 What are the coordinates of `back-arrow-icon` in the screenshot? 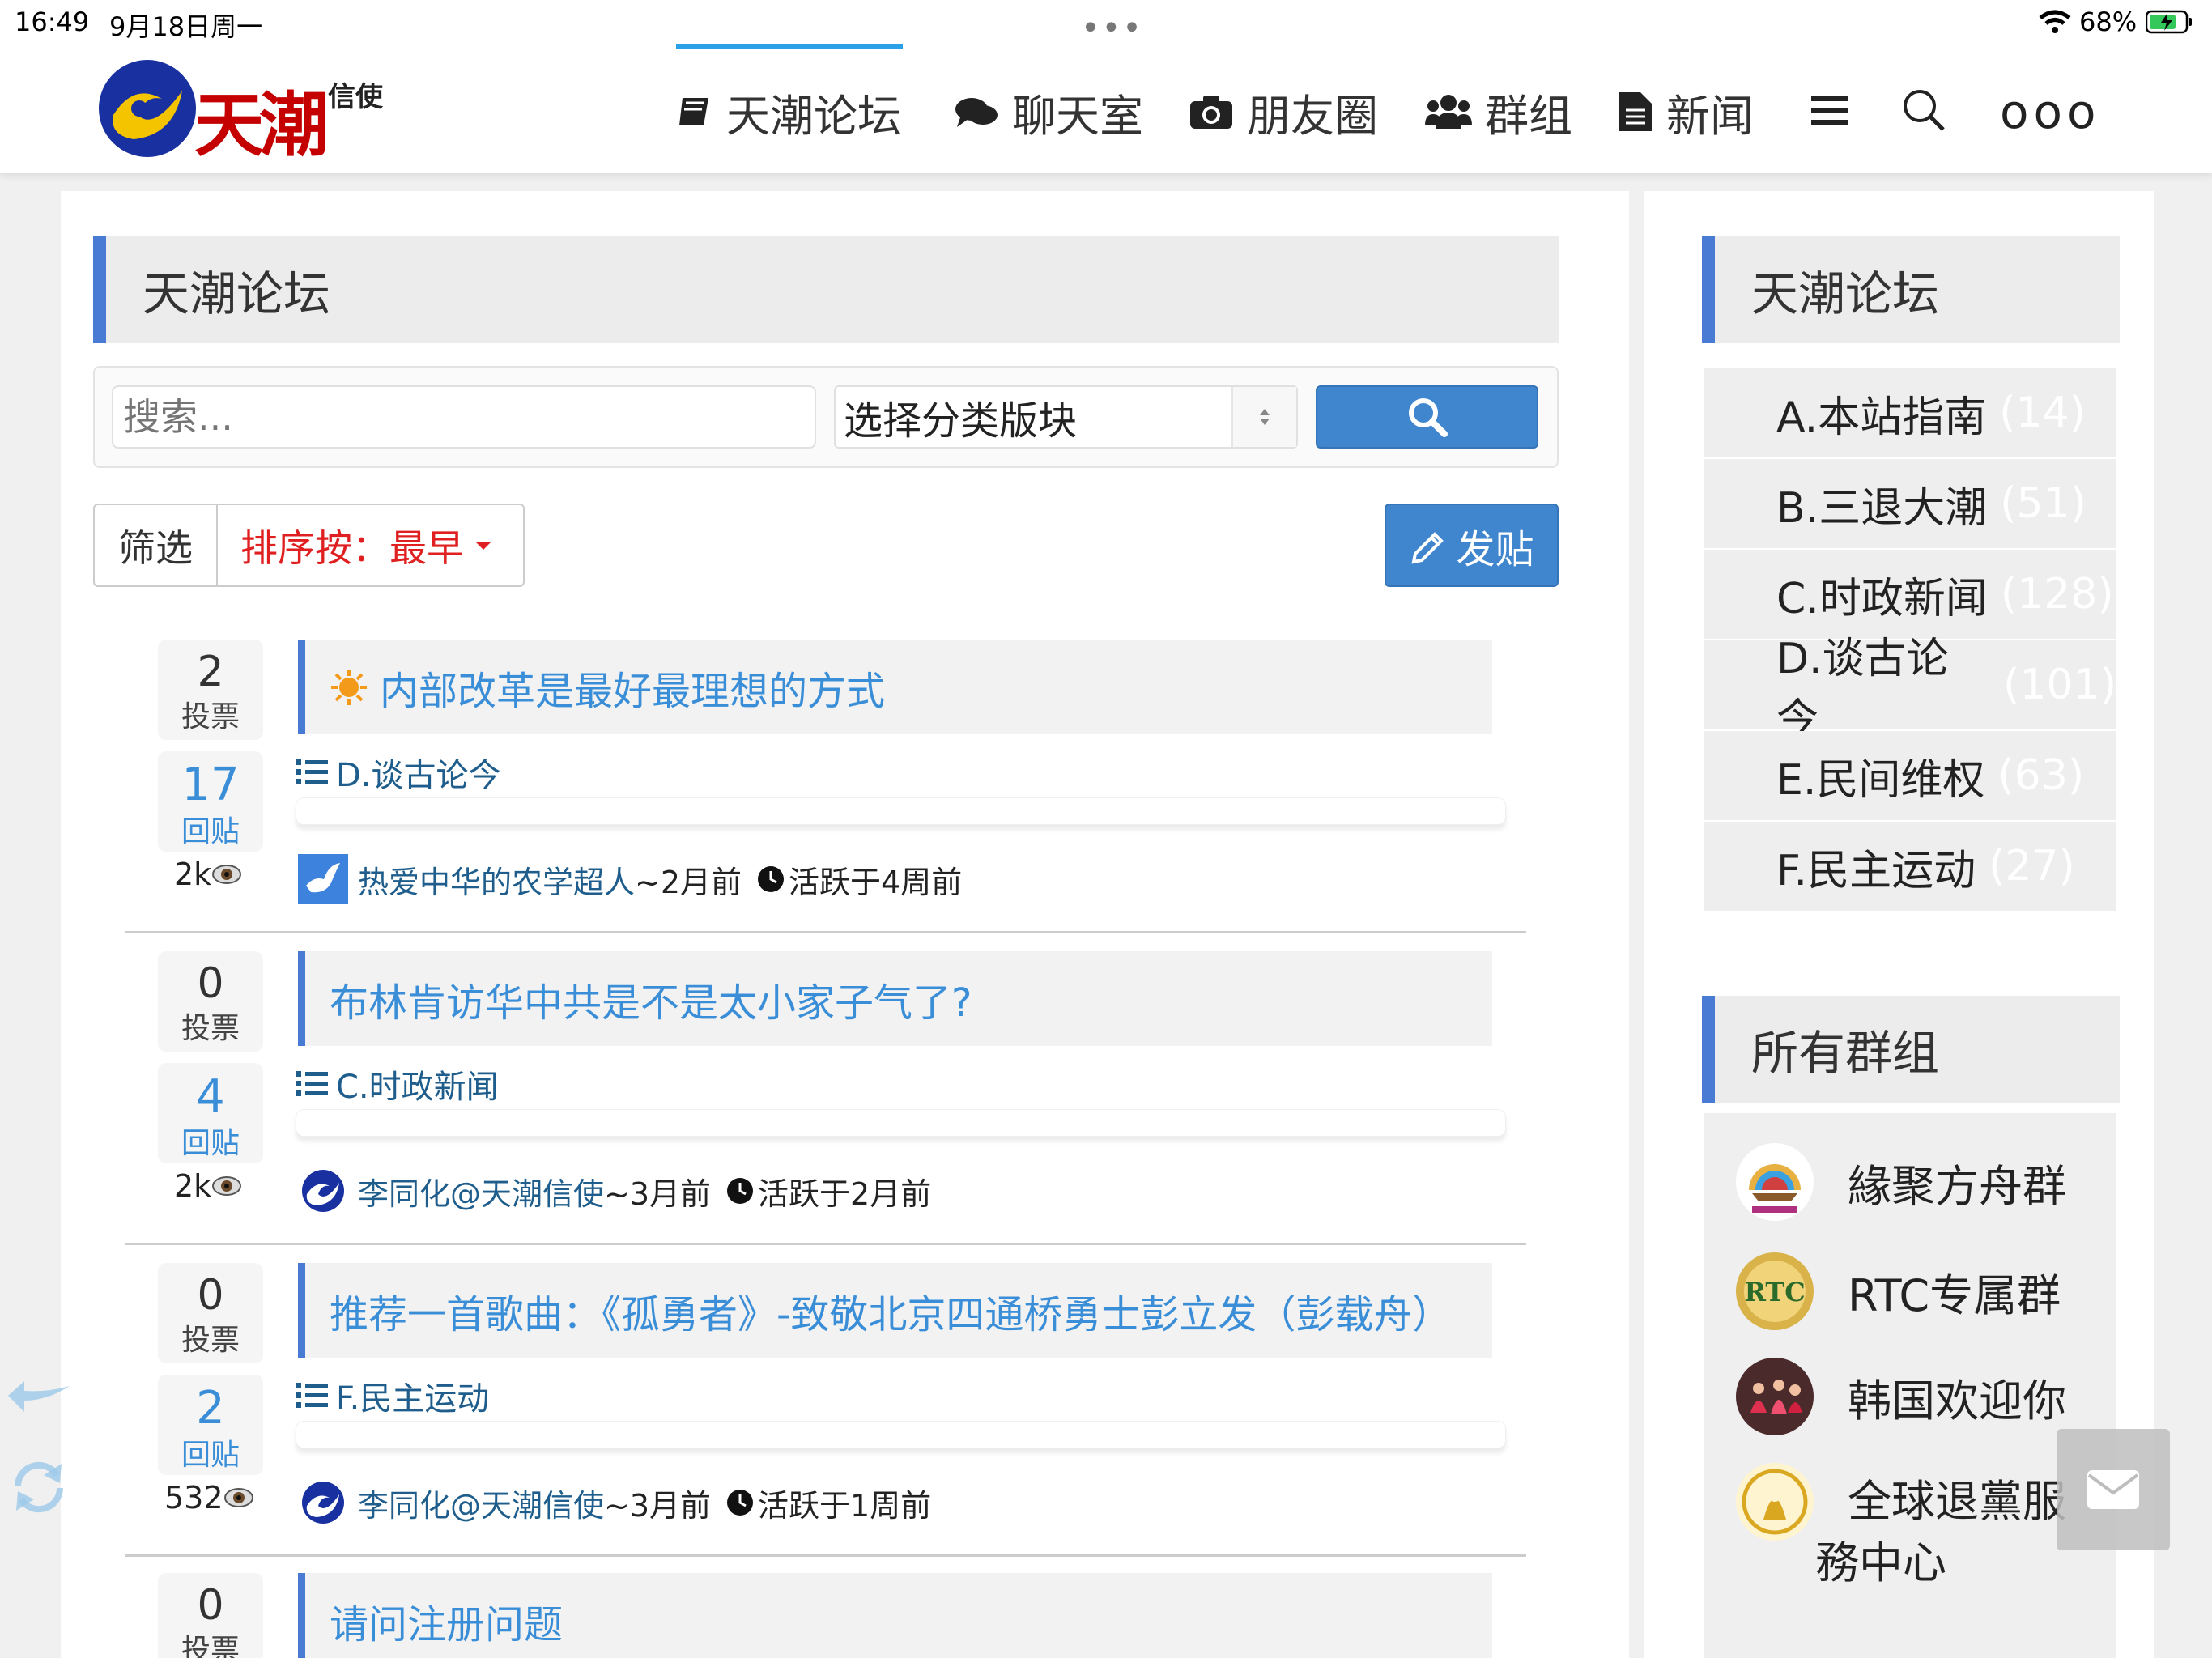 It's located at (38, 1396).